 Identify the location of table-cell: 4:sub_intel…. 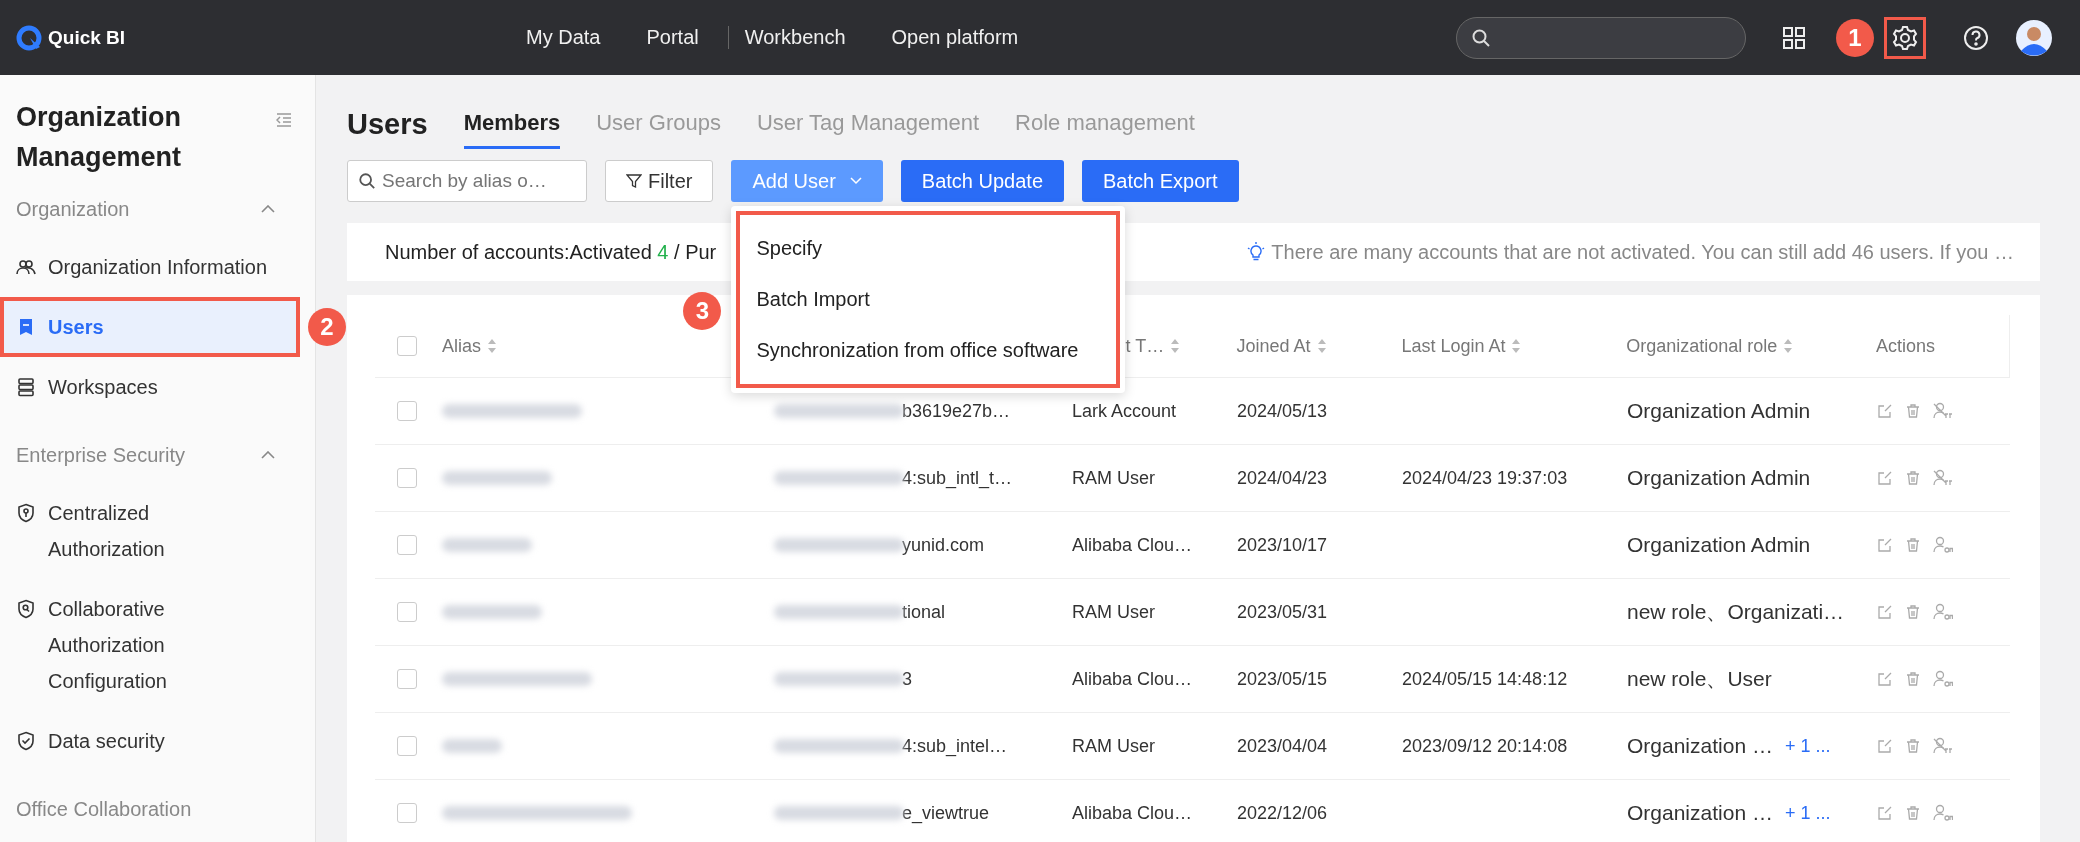
(955, 746).